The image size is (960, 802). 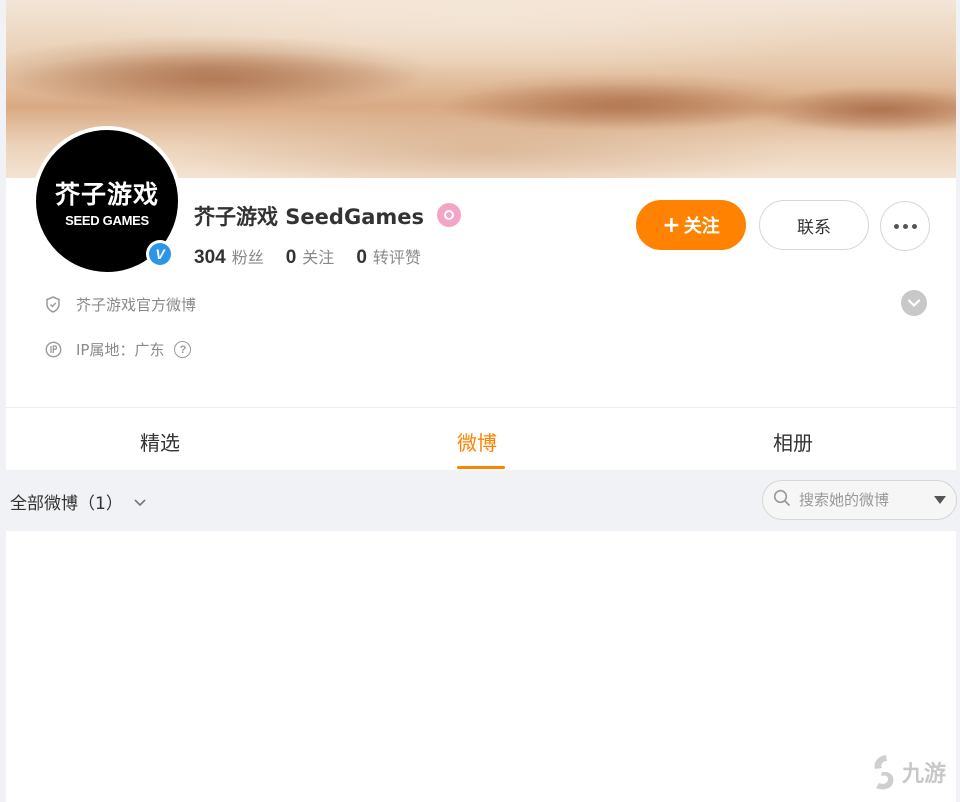 I want to click on profile-name: 芥子游戏 SeedGames, so click(x=309, y=217).